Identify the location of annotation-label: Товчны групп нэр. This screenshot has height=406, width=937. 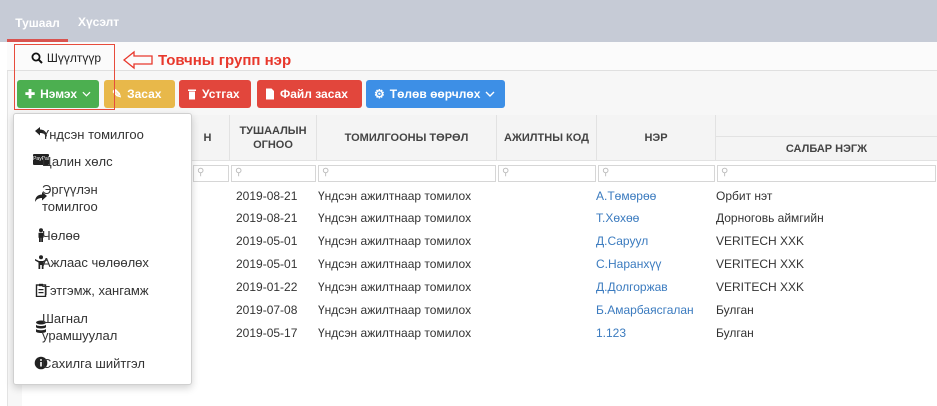
(225, 60).